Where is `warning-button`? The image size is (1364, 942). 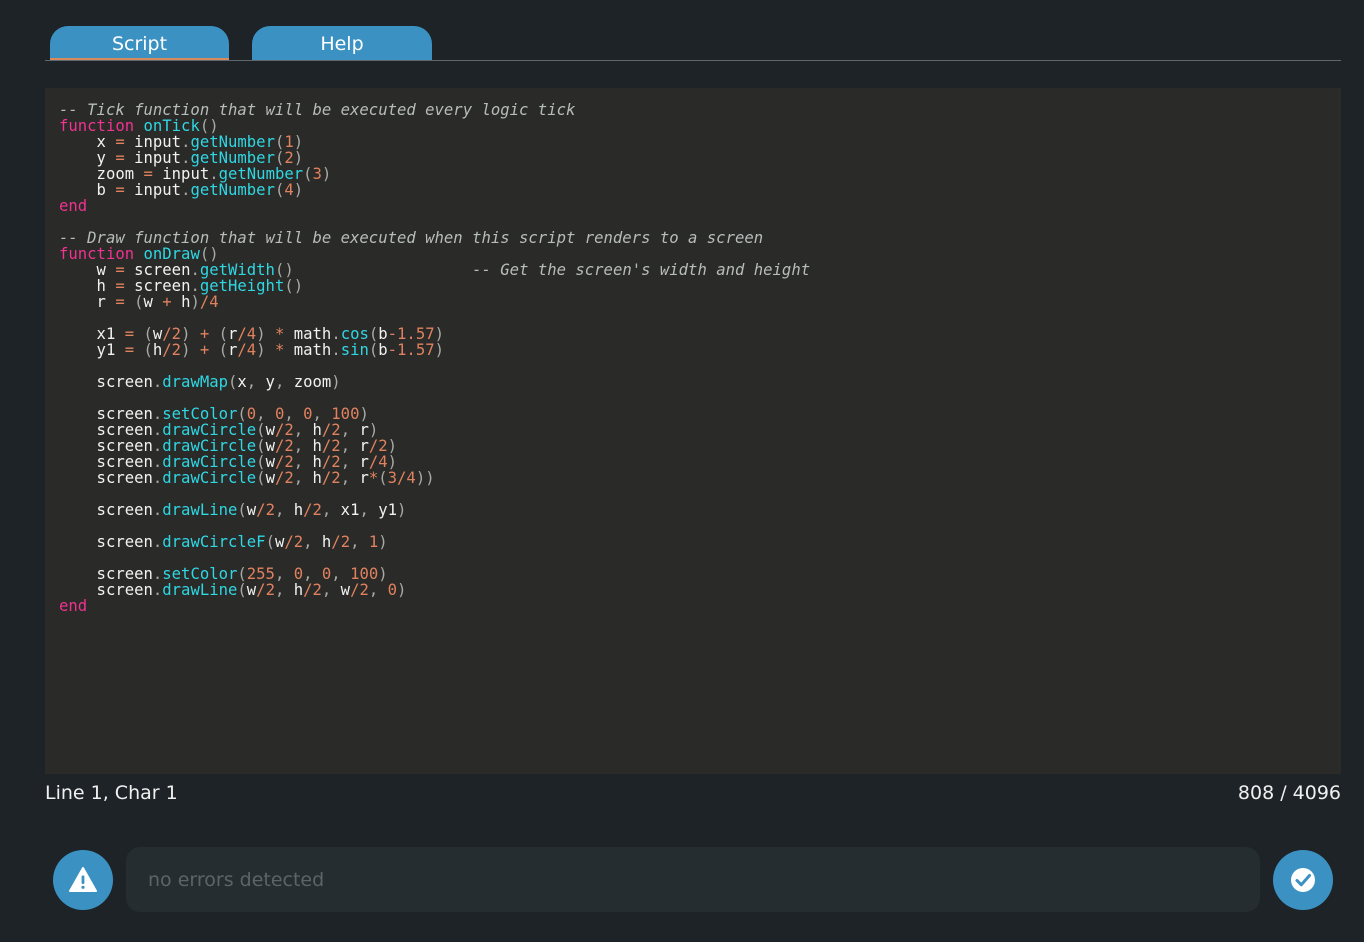 warning-button is located at coordinates (83, 880).